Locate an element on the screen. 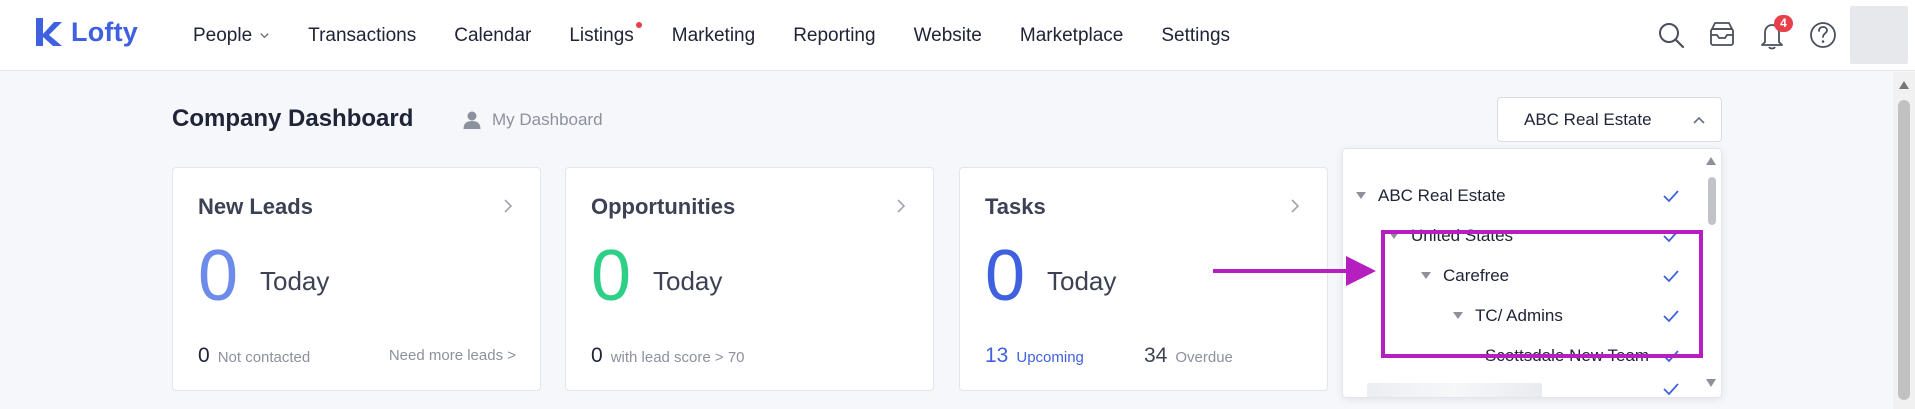 This screenshot has height=409, width=1915. page-scrollbar-thumb is located at coordinates (1904, 250).